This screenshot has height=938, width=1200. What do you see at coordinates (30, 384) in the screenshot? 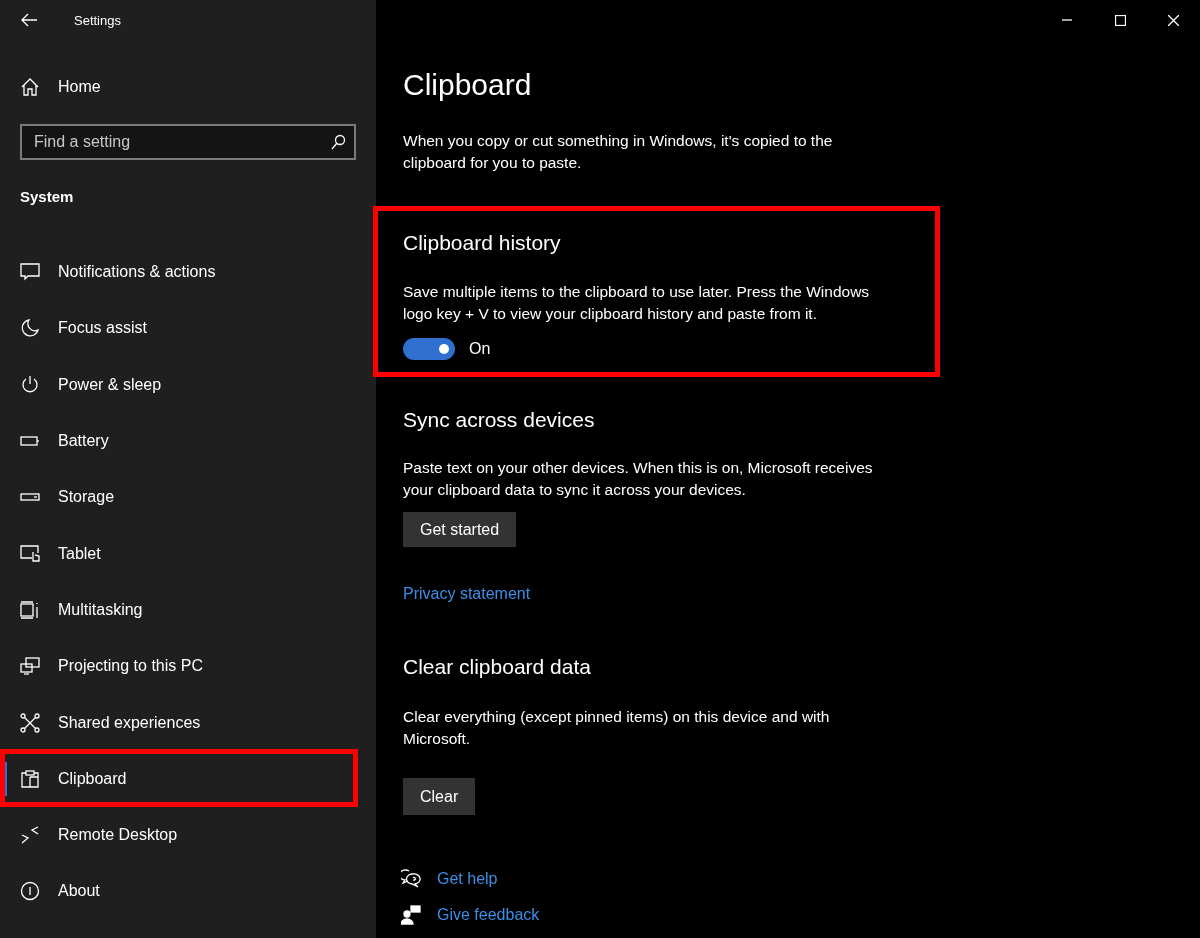
I see `power-icon` at bounding box center [30, 384].